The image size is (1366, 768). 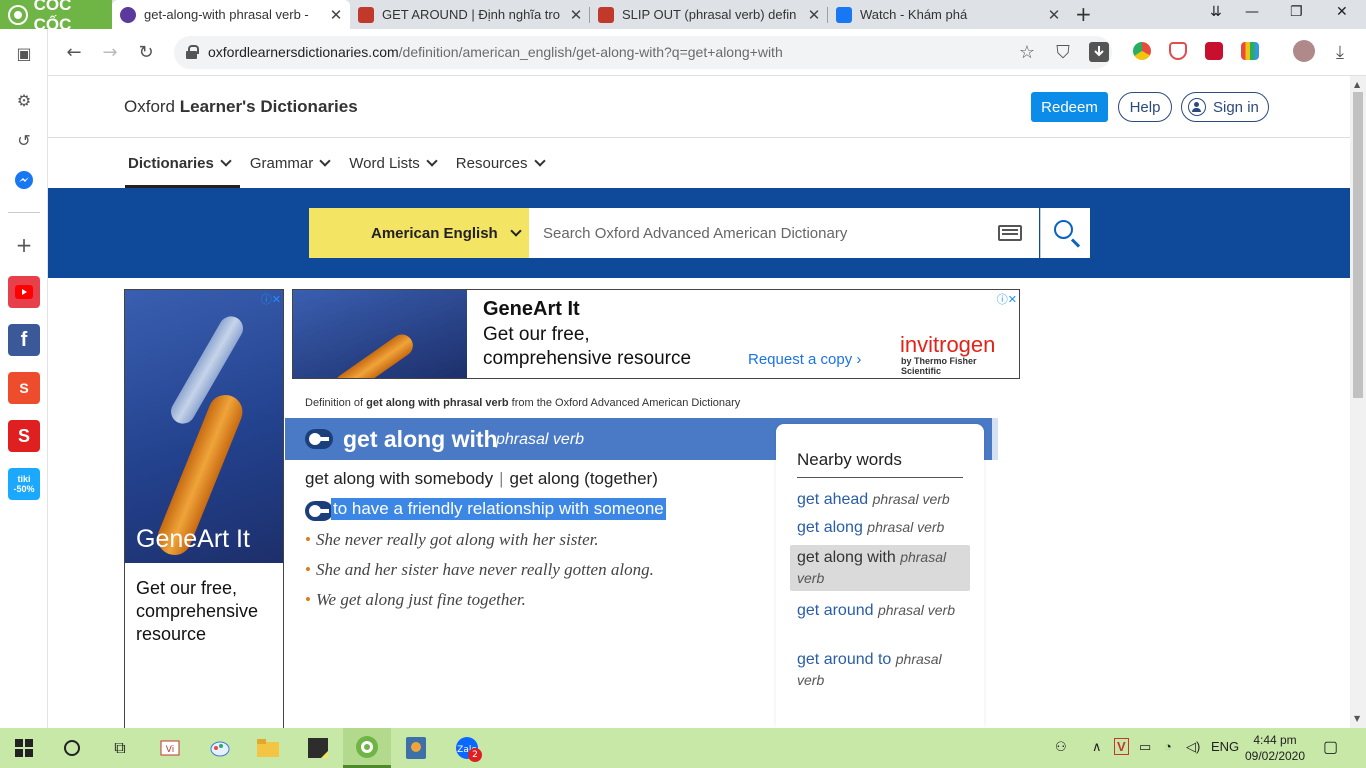 I want to click on app-taskbar-icon, so click(x=416, y=748).